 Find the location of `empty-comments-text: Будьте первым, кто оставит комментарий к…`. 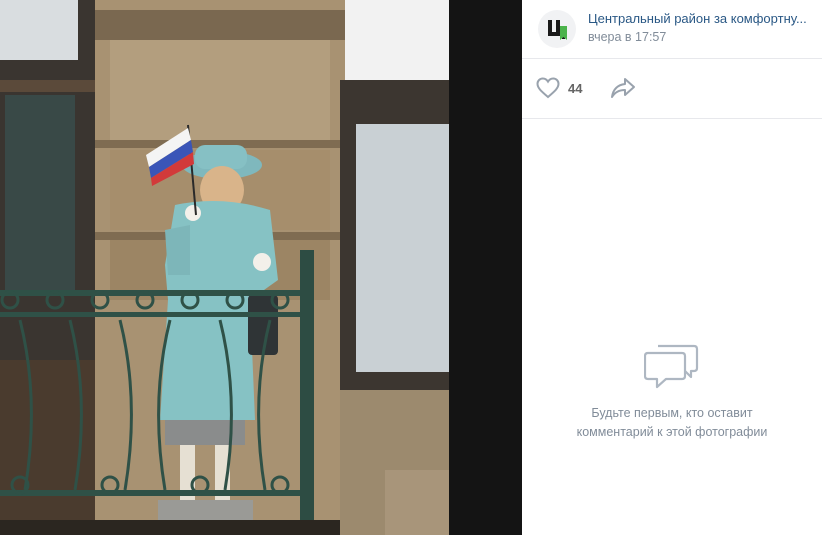

empty-comments-text: Будьте первым, кто оставит комментарий к… is located at coordinates (672, 422).